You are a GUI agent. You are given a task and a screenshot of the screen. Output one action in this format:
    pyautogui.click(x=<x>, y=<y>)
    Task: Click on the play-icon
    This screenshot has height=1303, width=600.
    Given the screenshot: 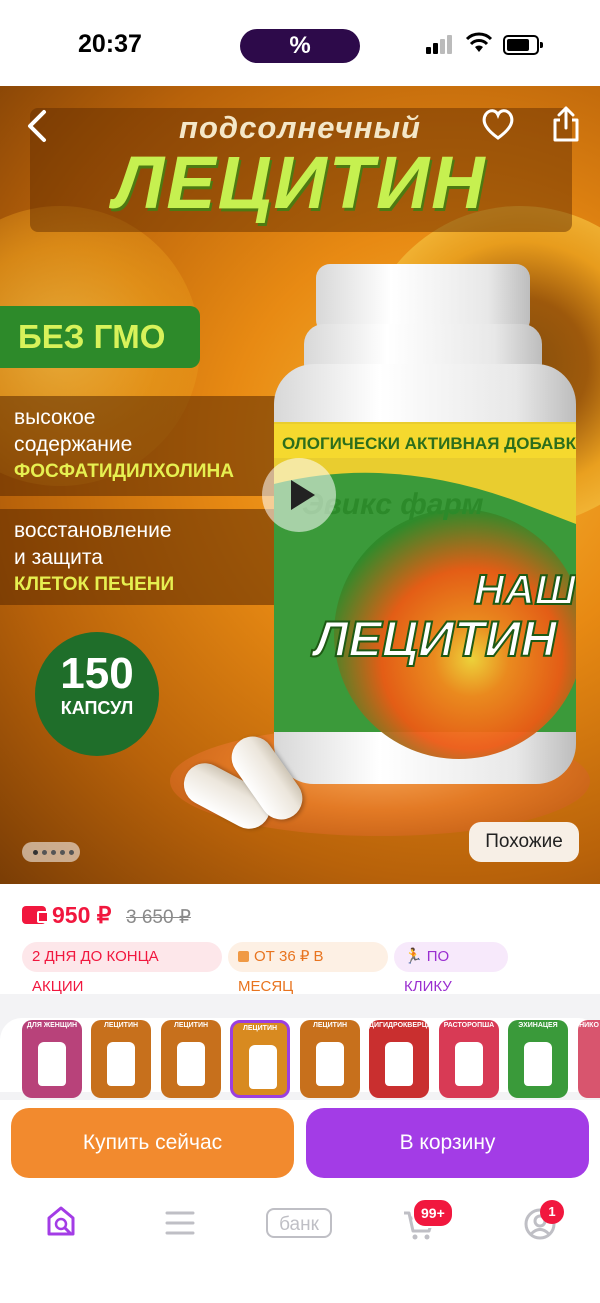 What is the action you would take?
    pyautogui.click(x=303, y=495)
    